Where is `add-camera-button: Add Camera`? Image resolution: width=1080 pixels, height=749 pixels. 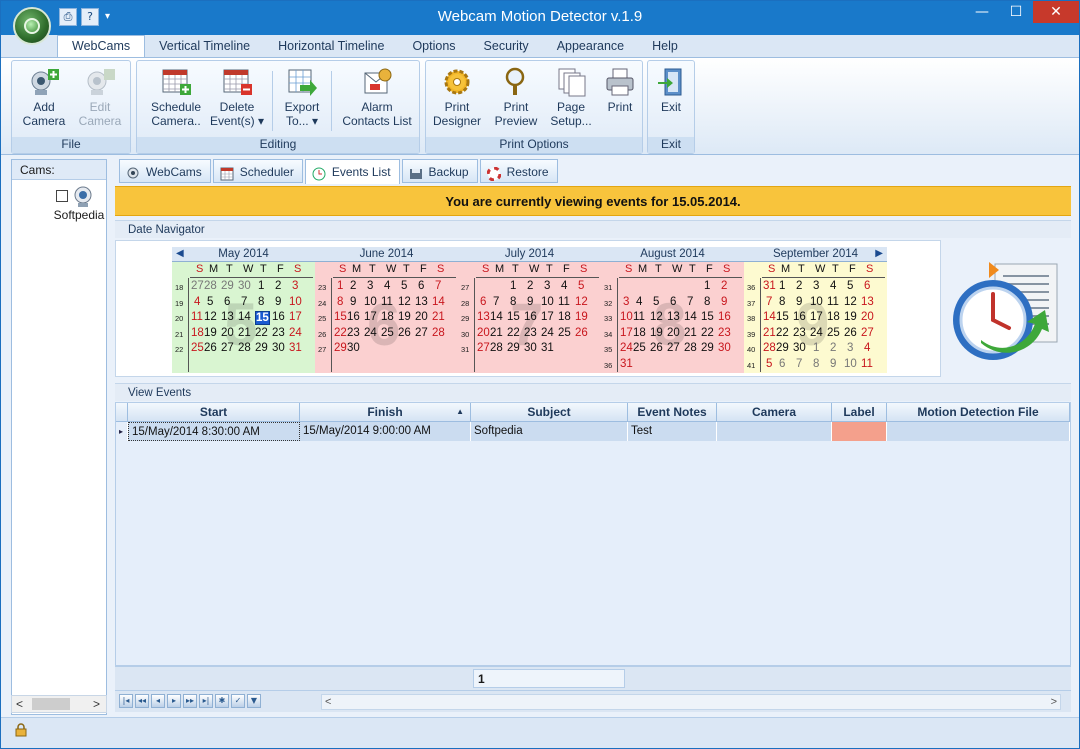 add-camera-button: Add Camera is located at coordinates (44, 101).